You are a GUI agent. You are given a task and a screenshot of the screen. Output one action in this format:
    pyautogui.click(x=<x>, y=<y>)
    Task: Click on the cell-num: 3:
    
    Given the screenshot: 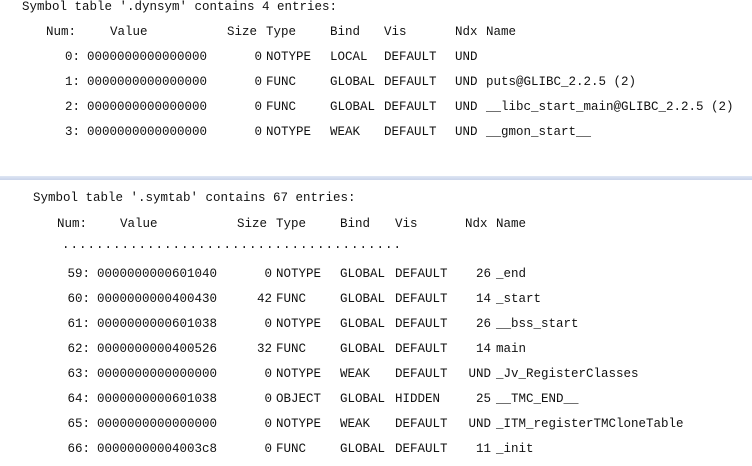 What is the action you would take?
    pyautogui.click(x=72, y=132)
    